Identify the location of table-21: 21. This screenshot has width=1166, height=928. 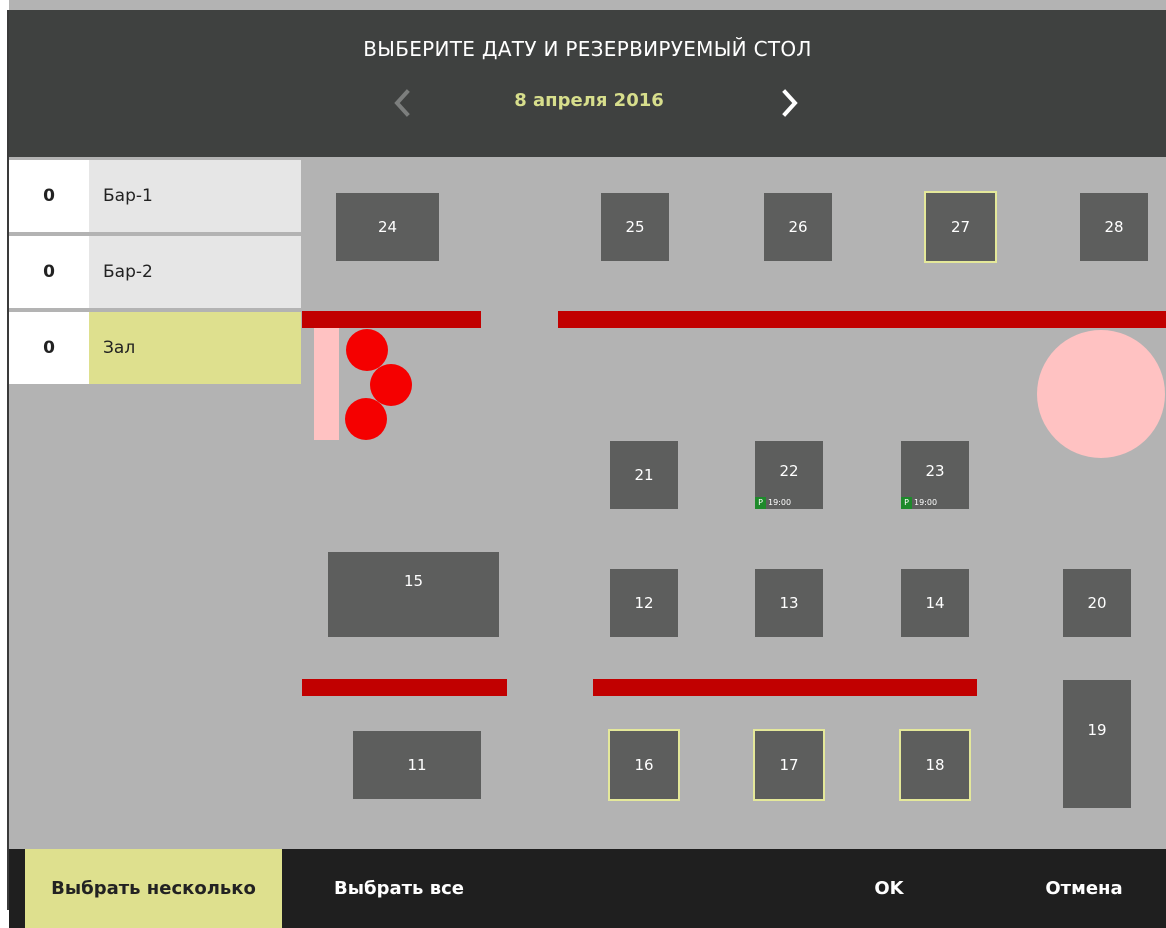
(644, 475).